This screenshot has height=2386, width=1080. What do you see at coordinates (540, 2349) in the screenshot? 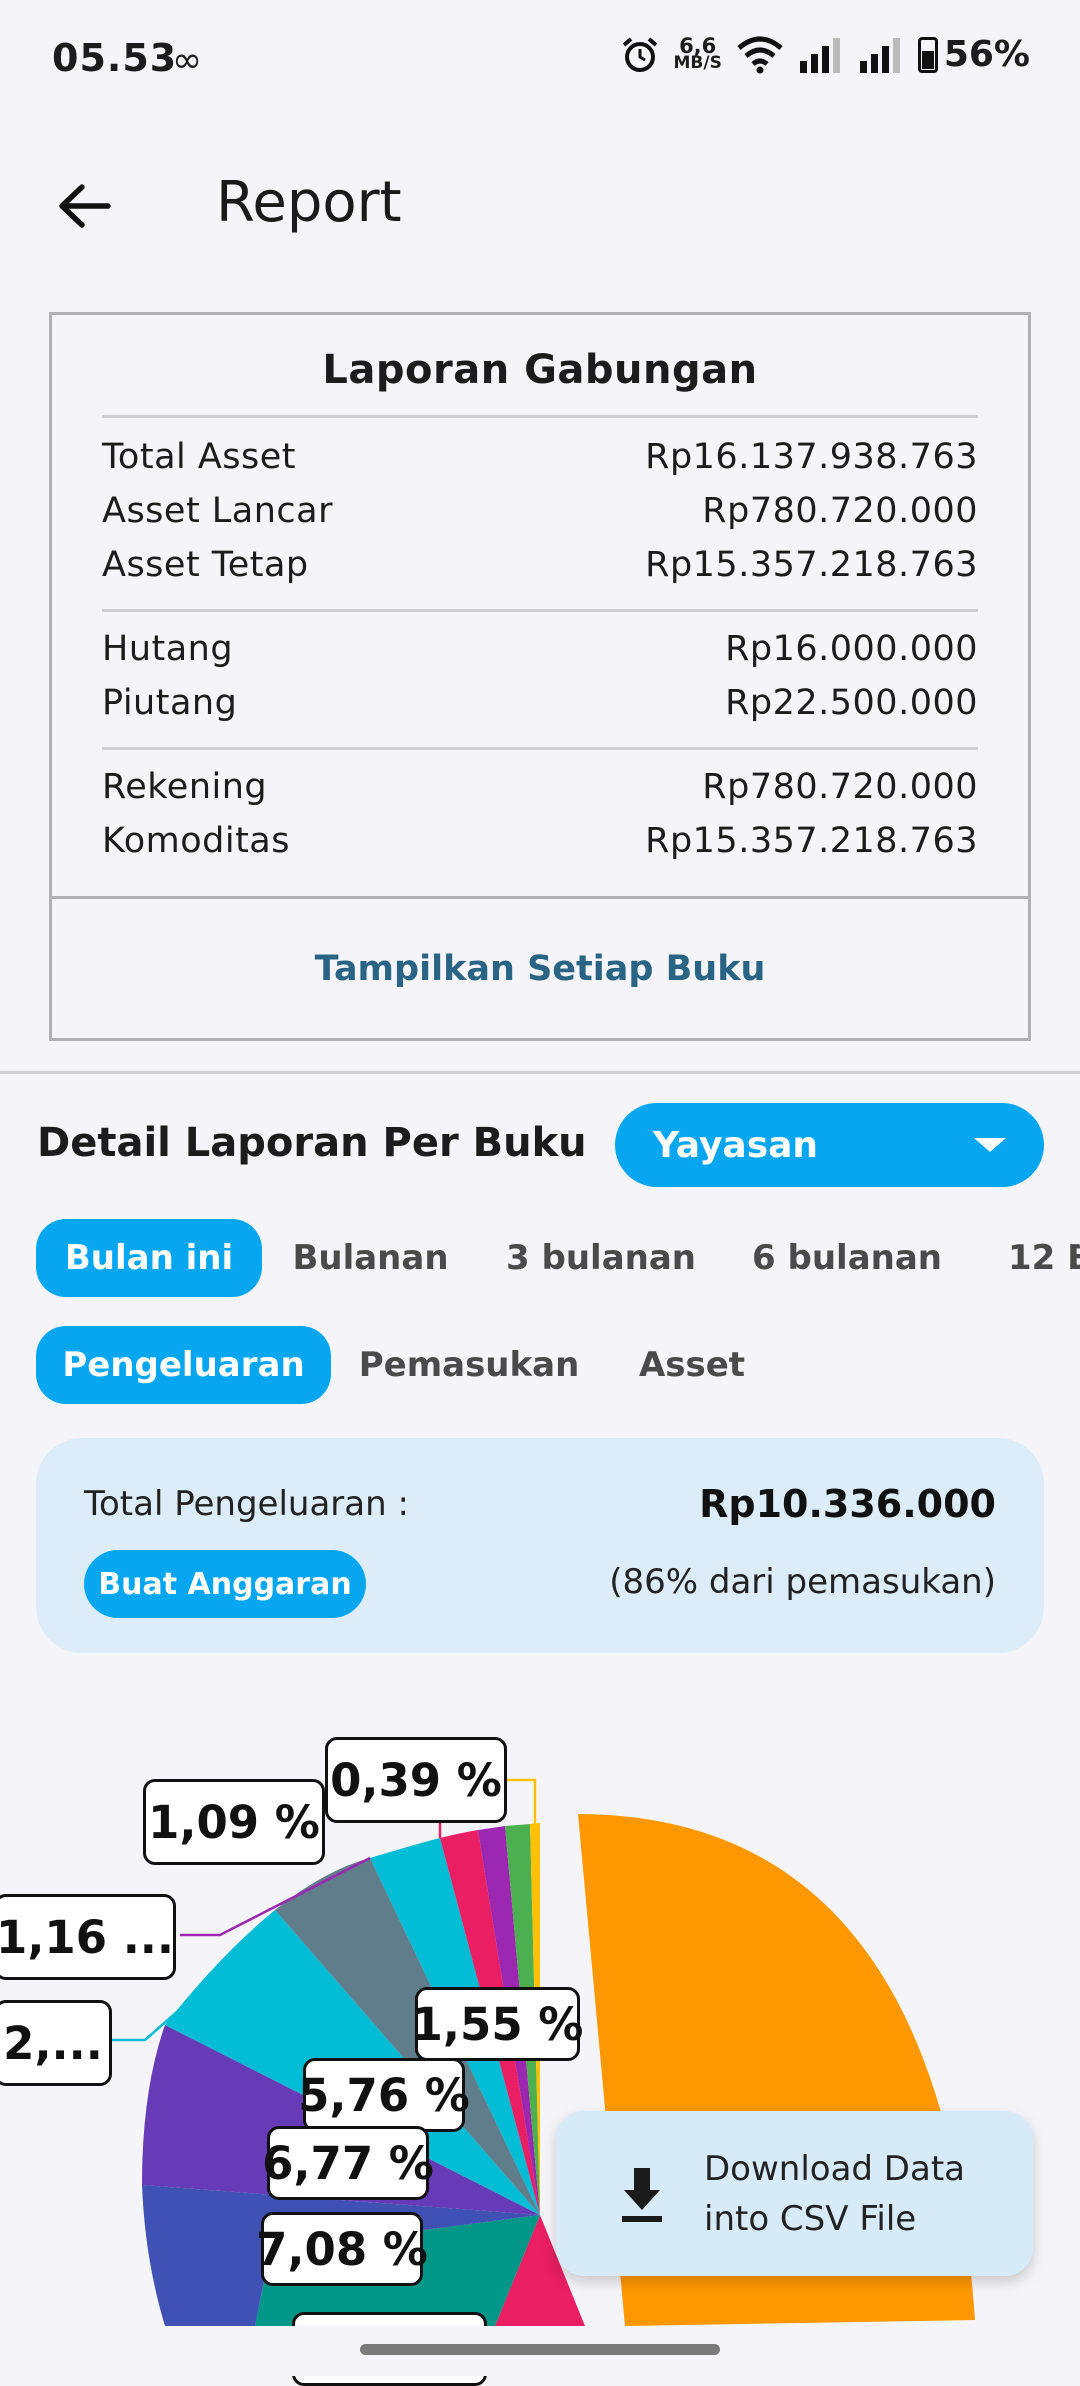
I see `gesture-handle` at bounding box center [540, 2349].